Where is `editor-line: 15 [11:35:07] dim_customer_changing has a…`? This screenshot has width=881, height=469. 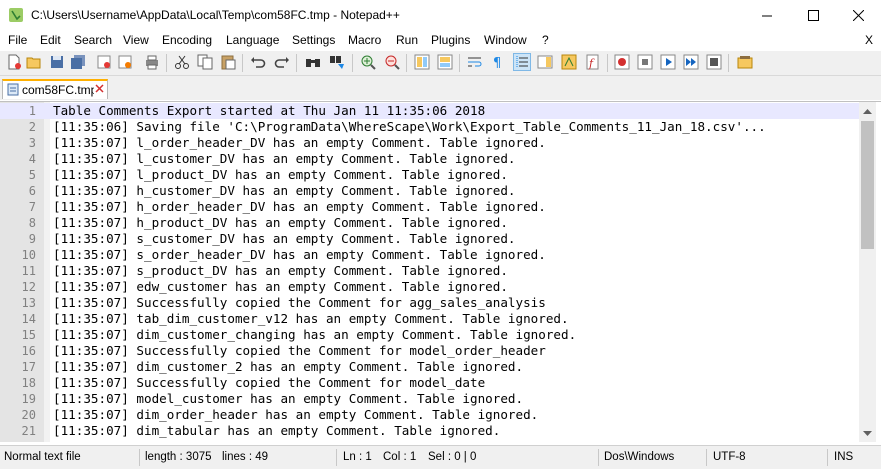
editor-line: 15 [11:35:07] dim_customer_changing has a… is located at coordinates (429, 335).